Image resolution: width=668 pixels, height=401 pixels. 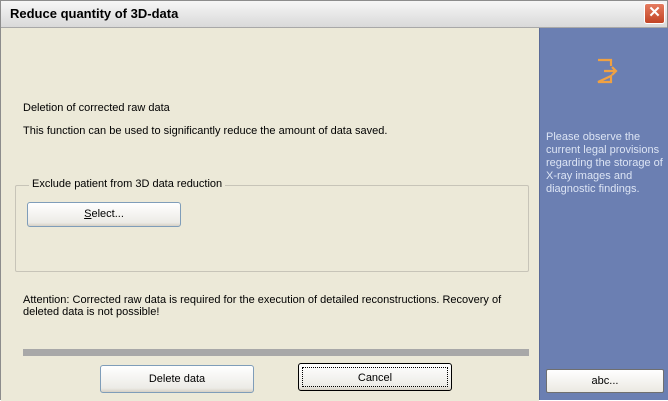 What do you see at coordinates (96, 108) in the screenshot?
I see `section-heading: Deletion of corrected raw data` at bounding box center [96, 108].